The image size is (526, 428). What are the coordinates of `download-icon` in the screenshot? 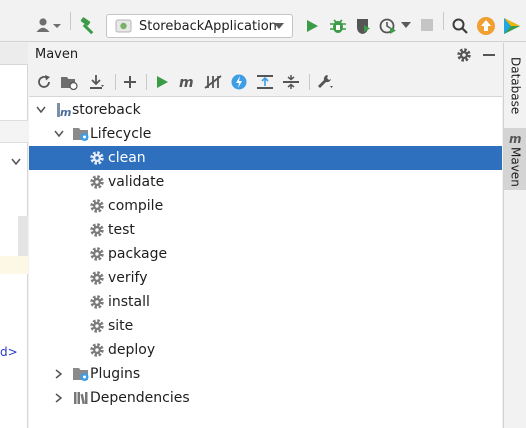 It's located at (97, 82).